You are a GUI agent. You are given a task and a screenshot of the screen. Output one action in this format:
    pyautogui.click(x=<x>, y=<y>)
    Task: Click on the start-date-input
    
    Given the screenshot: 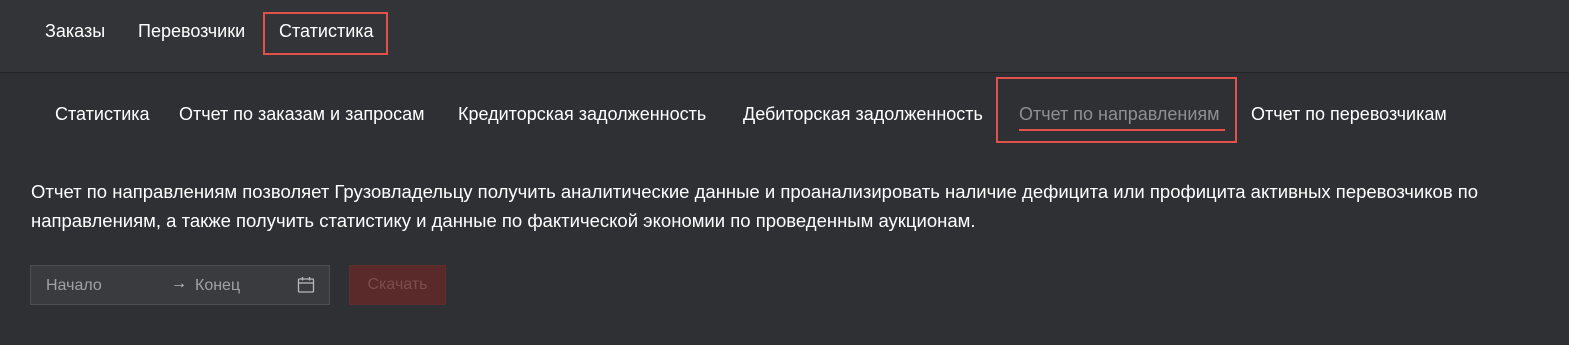 What is the action you would take?
    pyautogui.click(x=101, y=286)
    